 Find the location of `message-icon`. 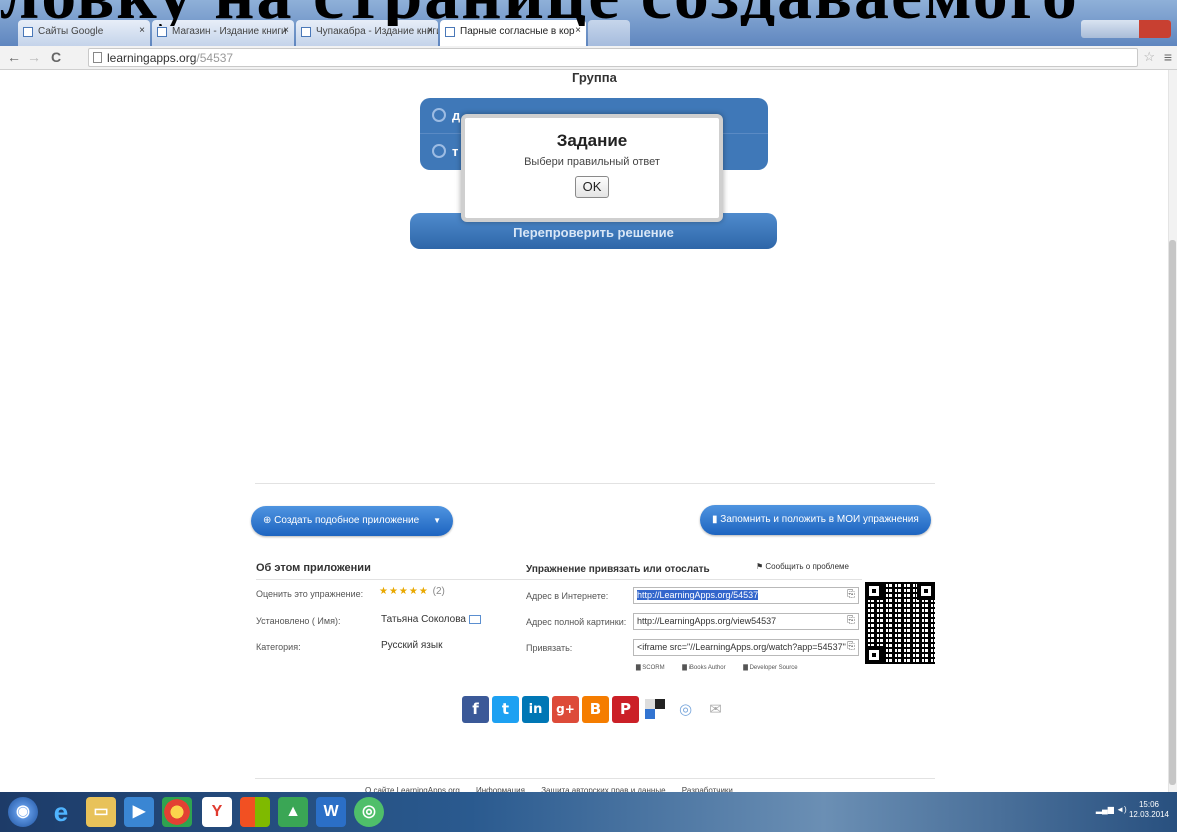

message-icon is located at coordinates (474, 619).